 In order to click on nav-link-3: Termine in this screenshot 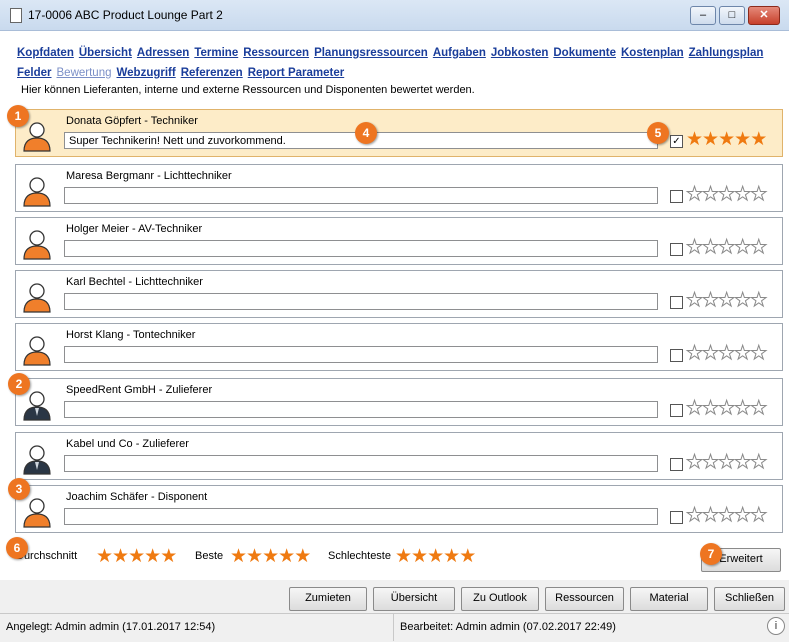, I will do `click(216, 53)`.